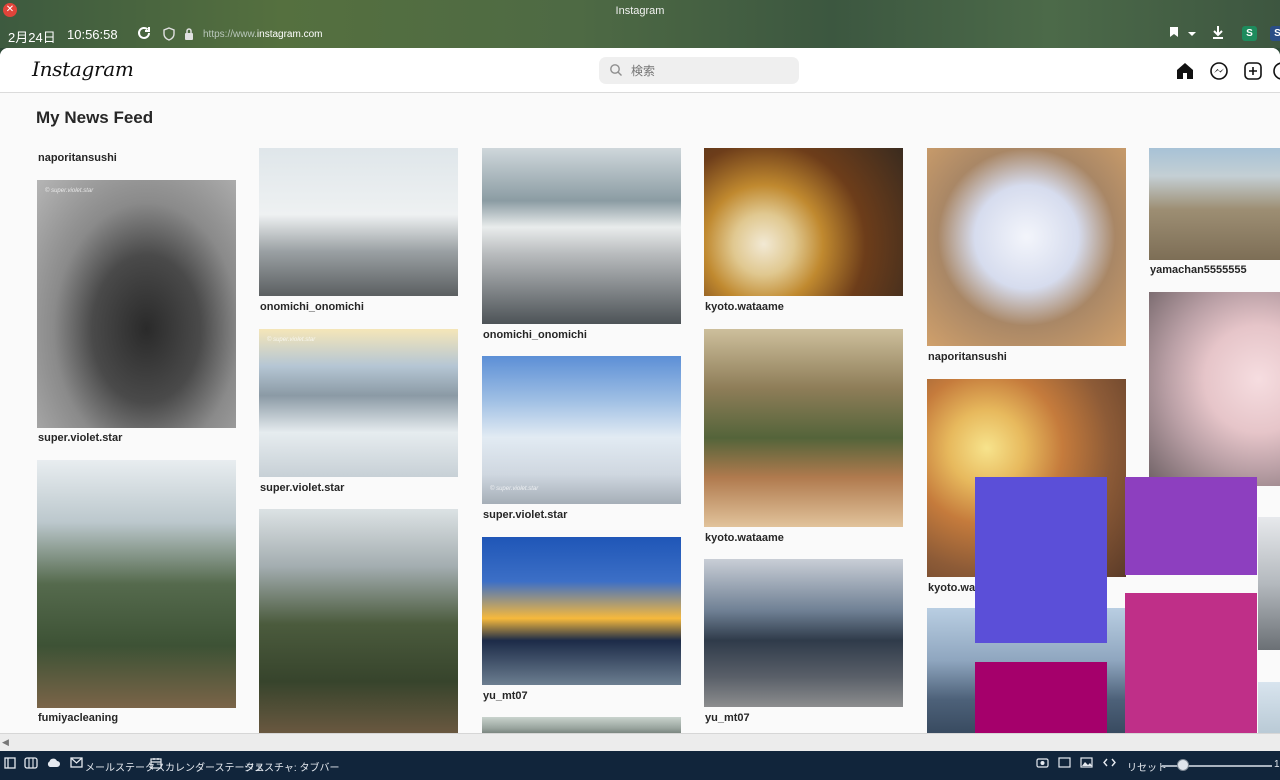 The height and width of the screenshot is (780, 1280). What do you see at coordinates (803, 633) in the screenshot?
I see `post-photo-motorcycle-bridge` at bounding box center [803, 633].